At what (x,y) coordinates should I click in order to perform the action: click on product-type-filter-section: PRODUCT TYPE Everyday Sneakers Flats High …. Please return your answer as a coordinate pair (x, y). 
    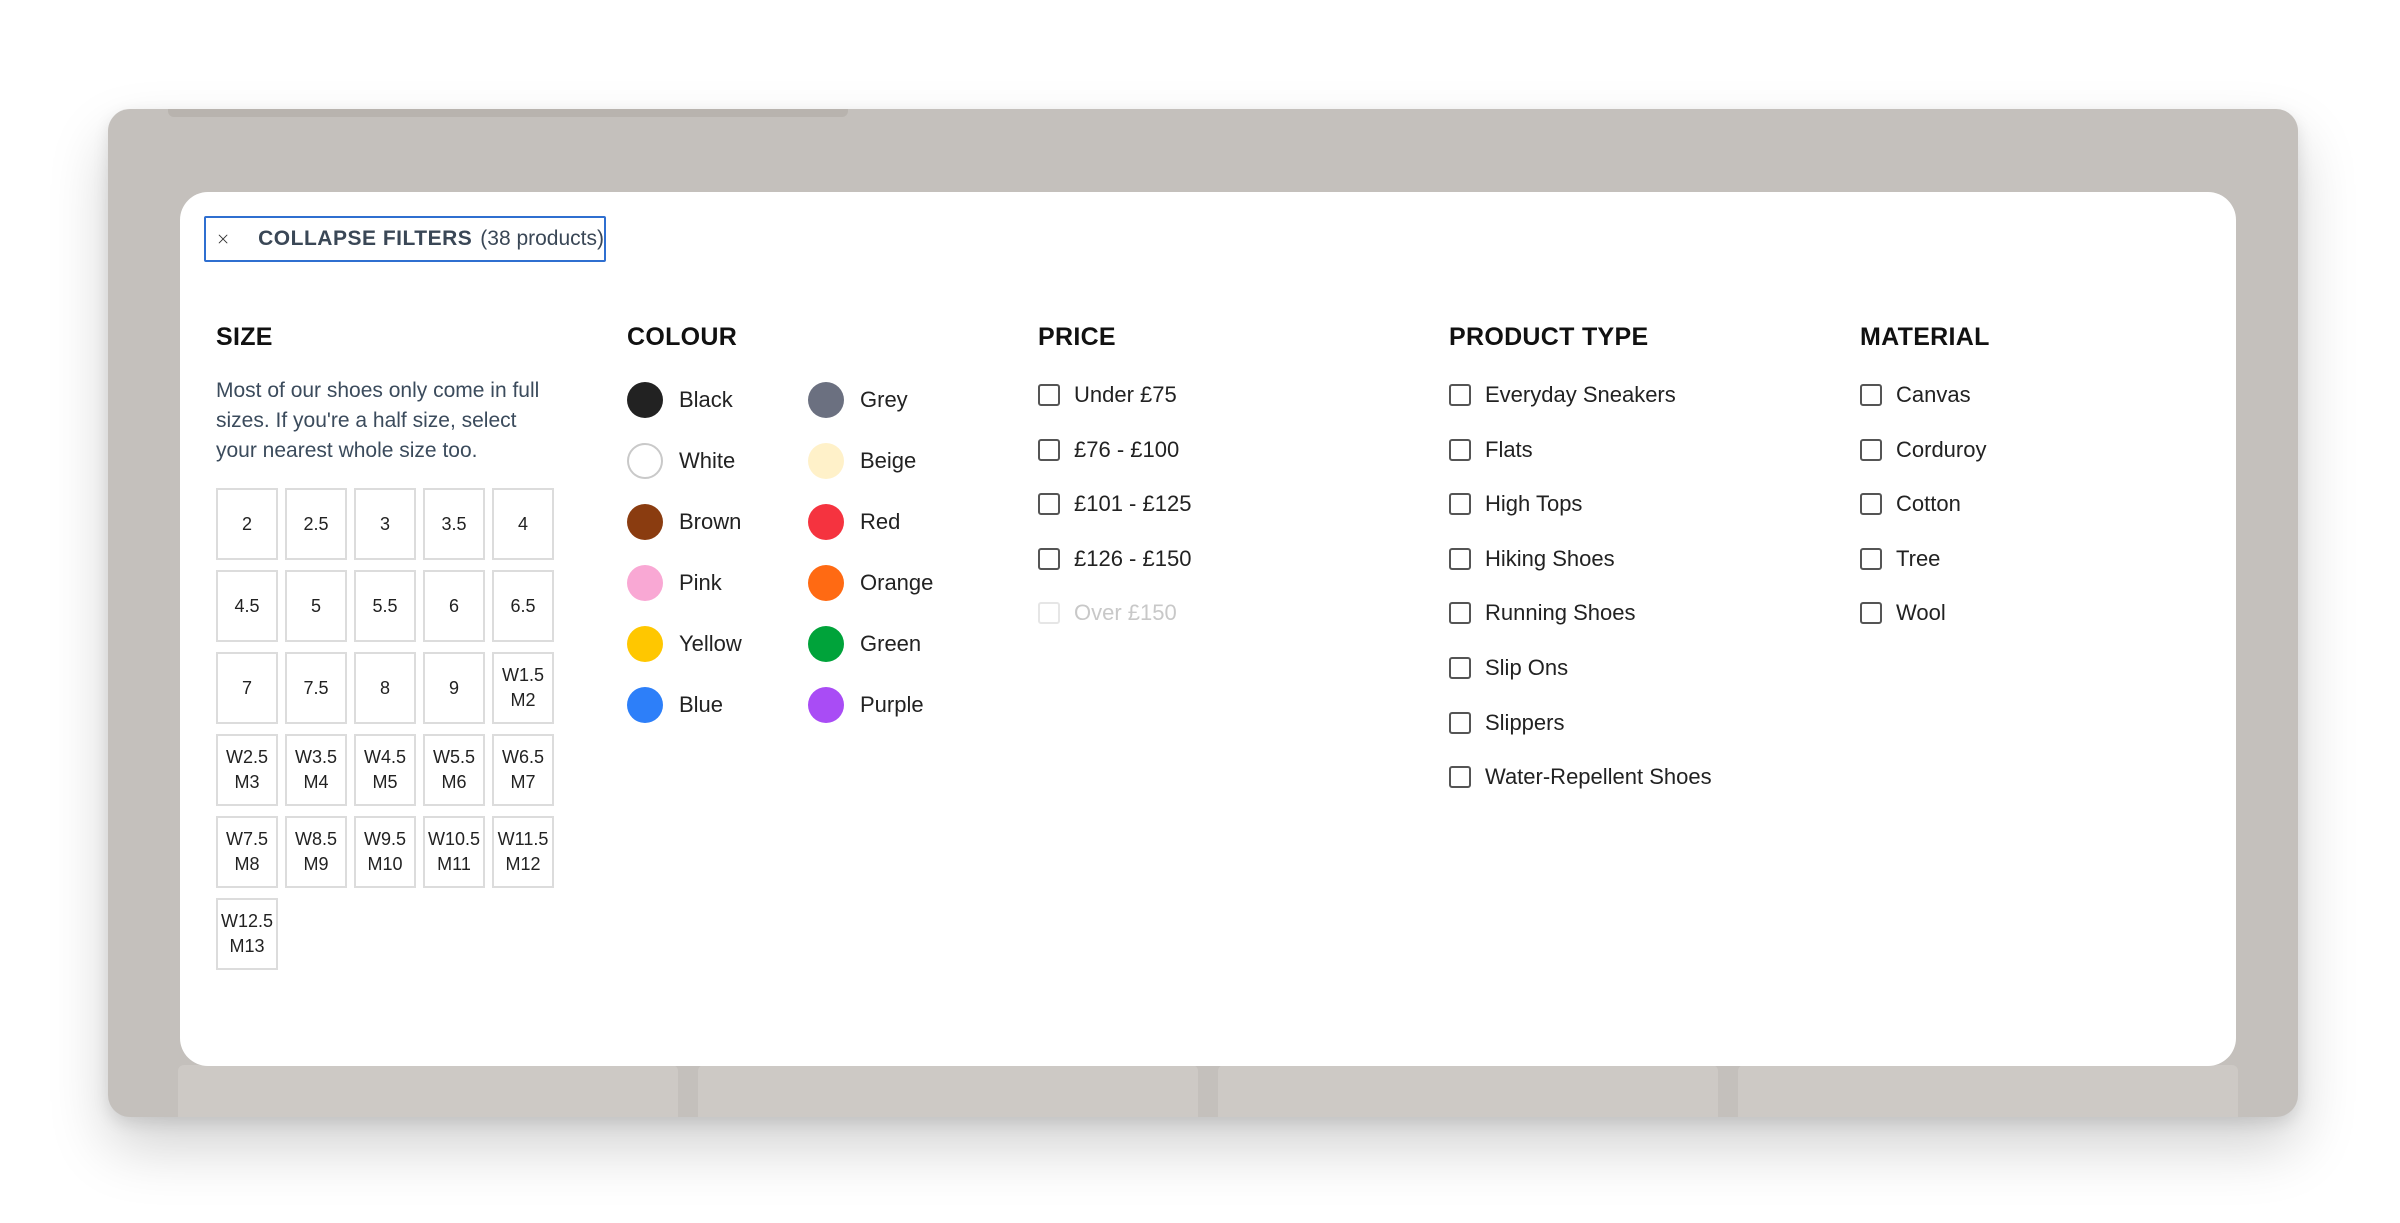
    Looking at the image, I should click on (1580, 569).